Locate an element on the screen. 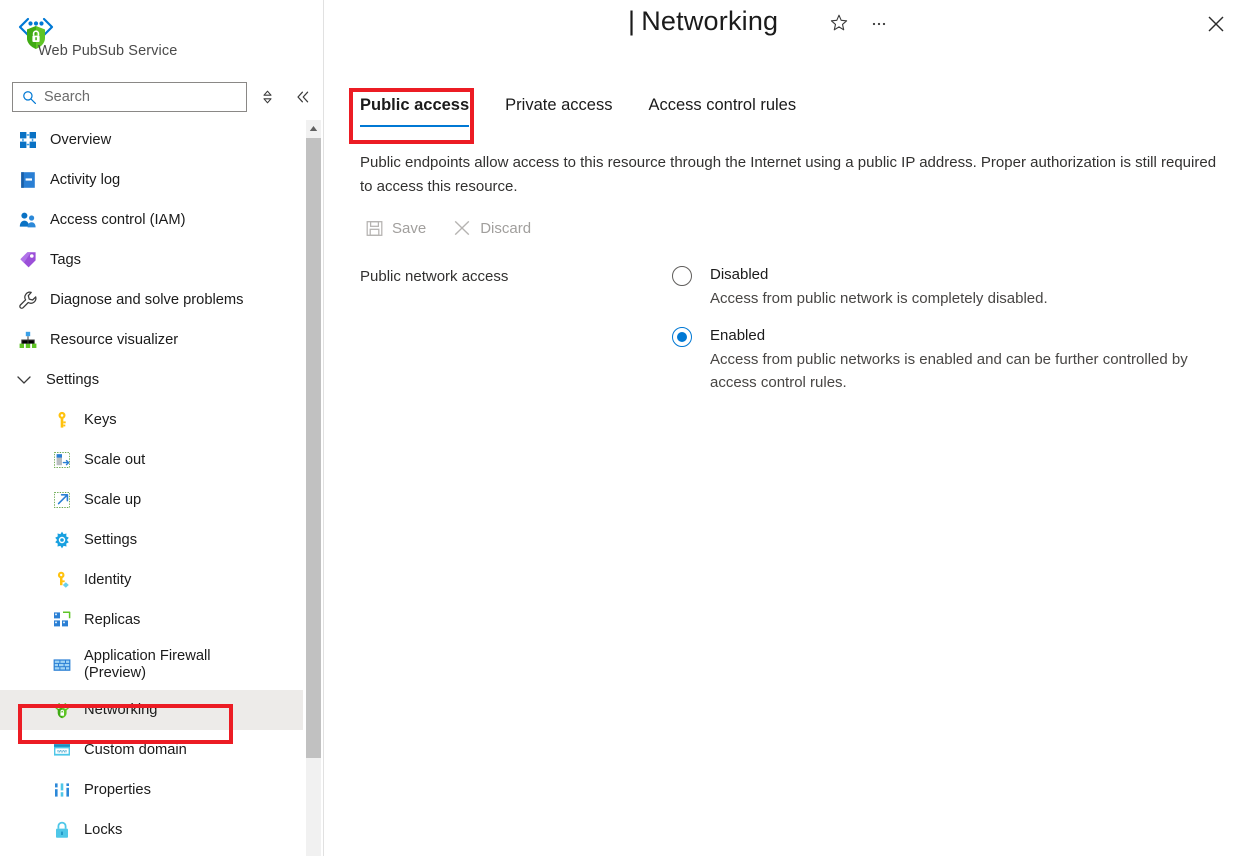 This screenshot has width=1248, height=856. save-button: Save is located at coordinates (395, 228).